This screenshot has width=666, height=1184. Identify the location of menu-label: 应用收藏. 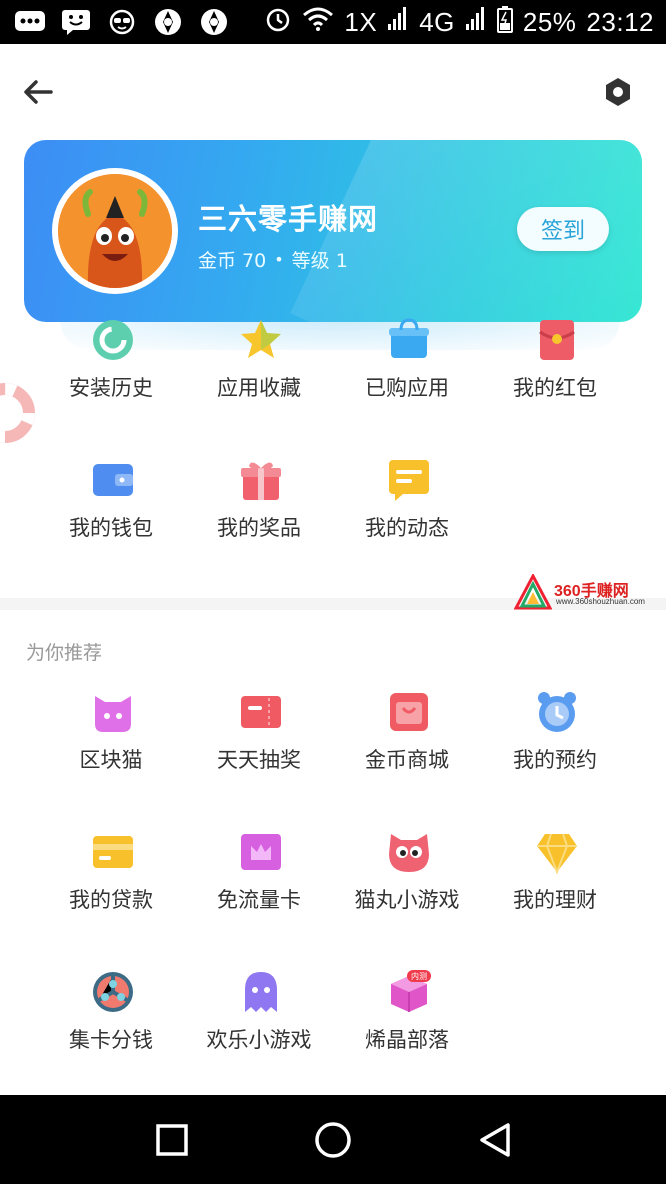
(259, 388).